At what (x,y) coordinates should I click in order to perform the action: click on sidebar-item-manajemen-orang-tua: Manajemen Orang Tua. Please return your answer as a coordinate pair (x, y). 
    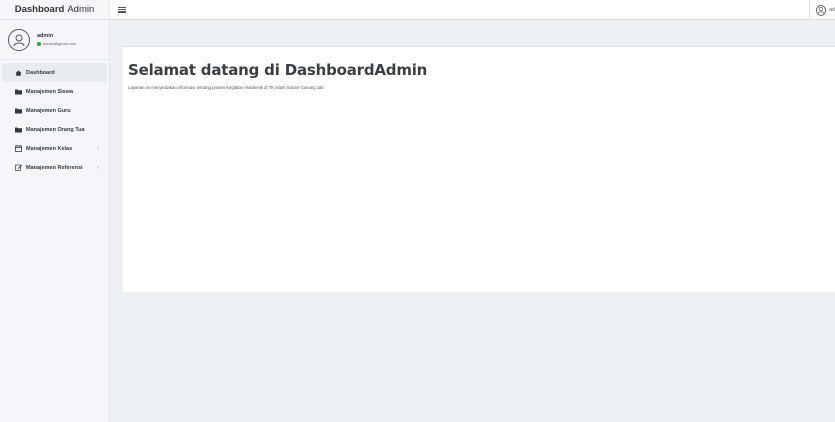
    Looking at the image, I should click on (54, 129).